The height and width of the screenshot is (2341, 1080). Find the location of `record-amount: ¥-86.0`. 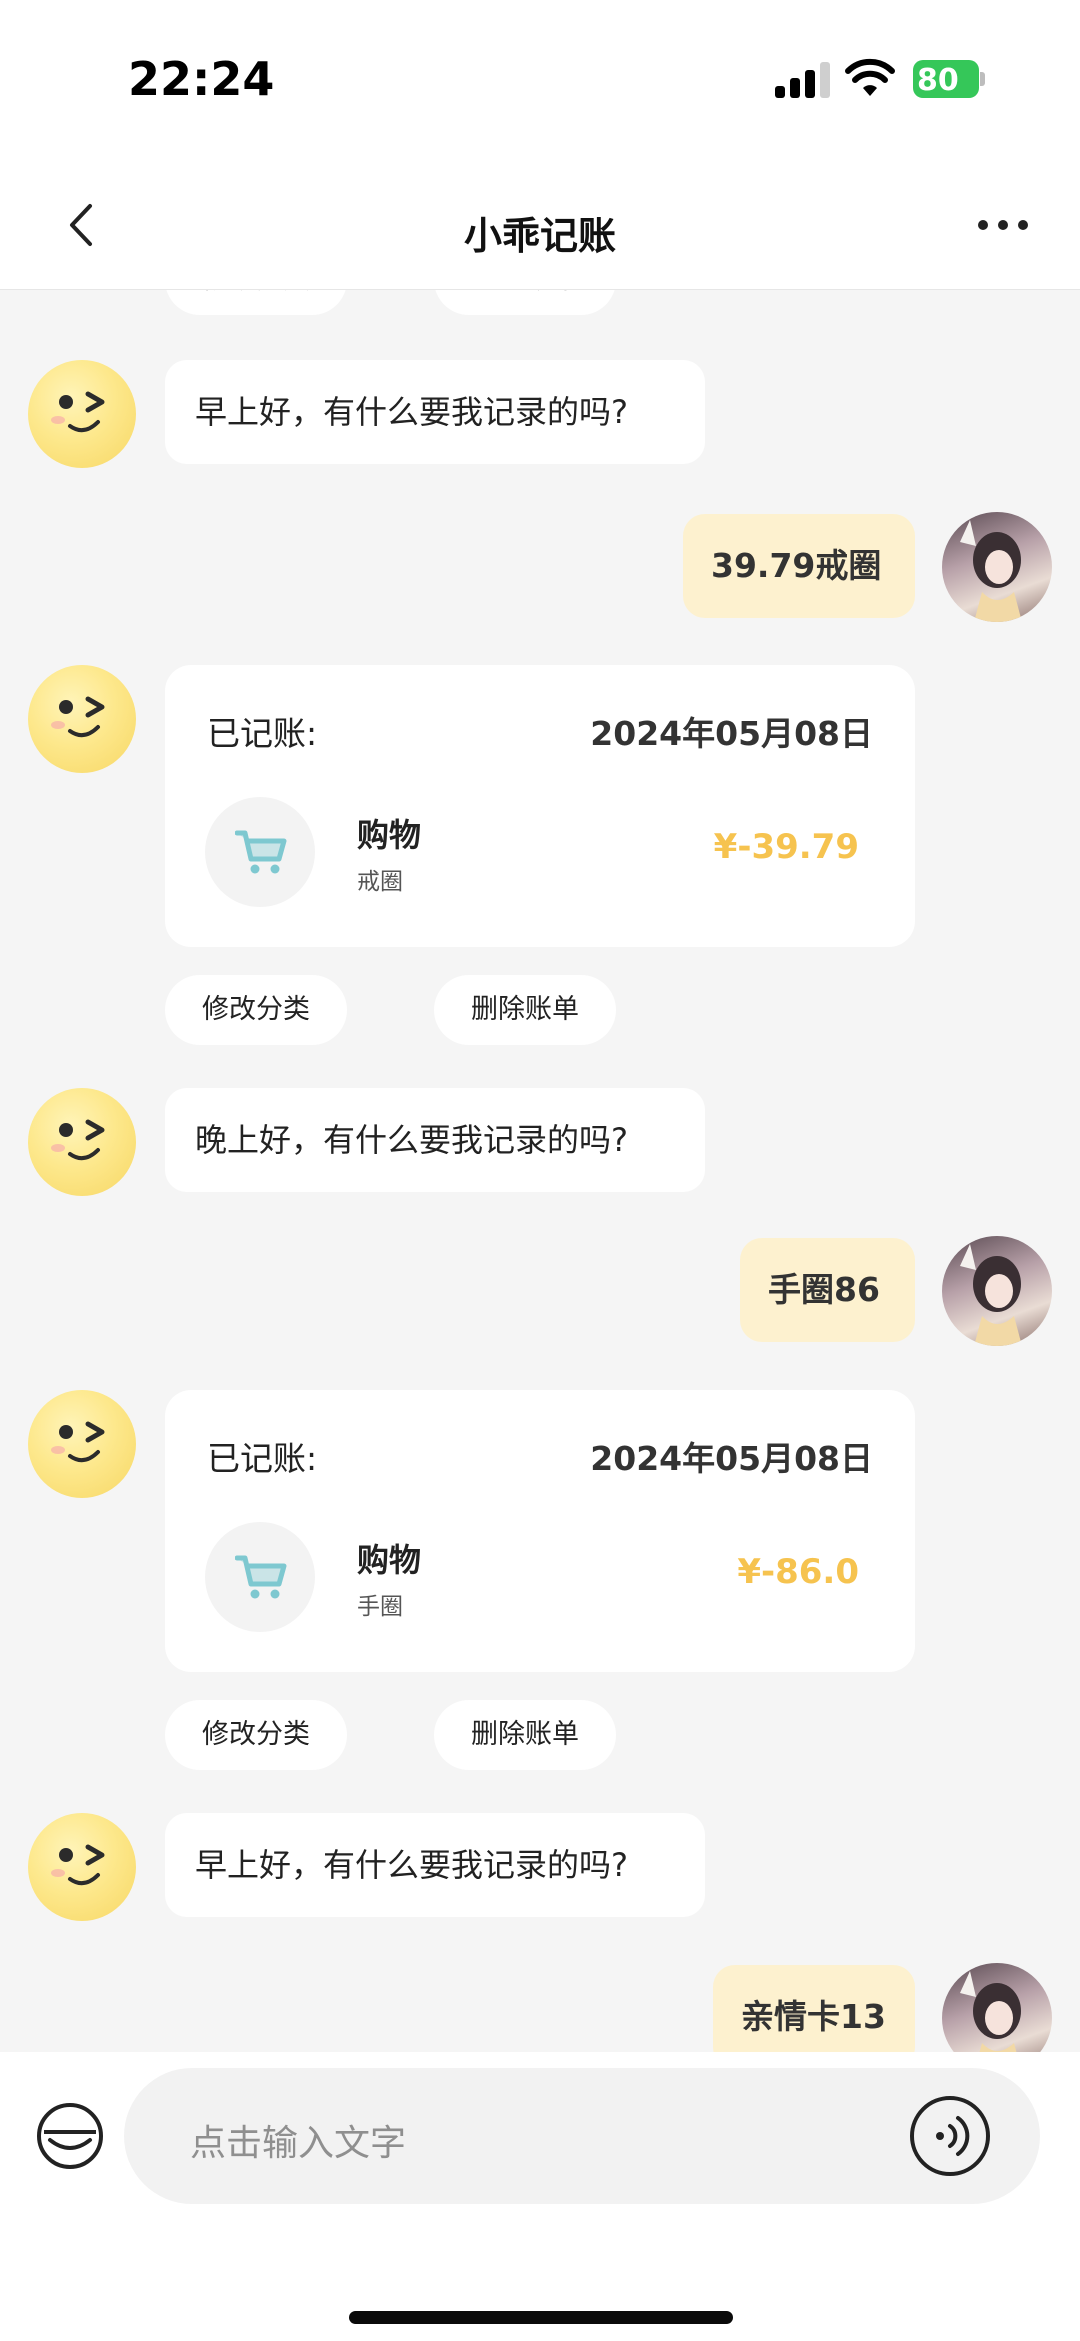

record-amount: ¥-86.0 is located at coordinates (798, 1572).